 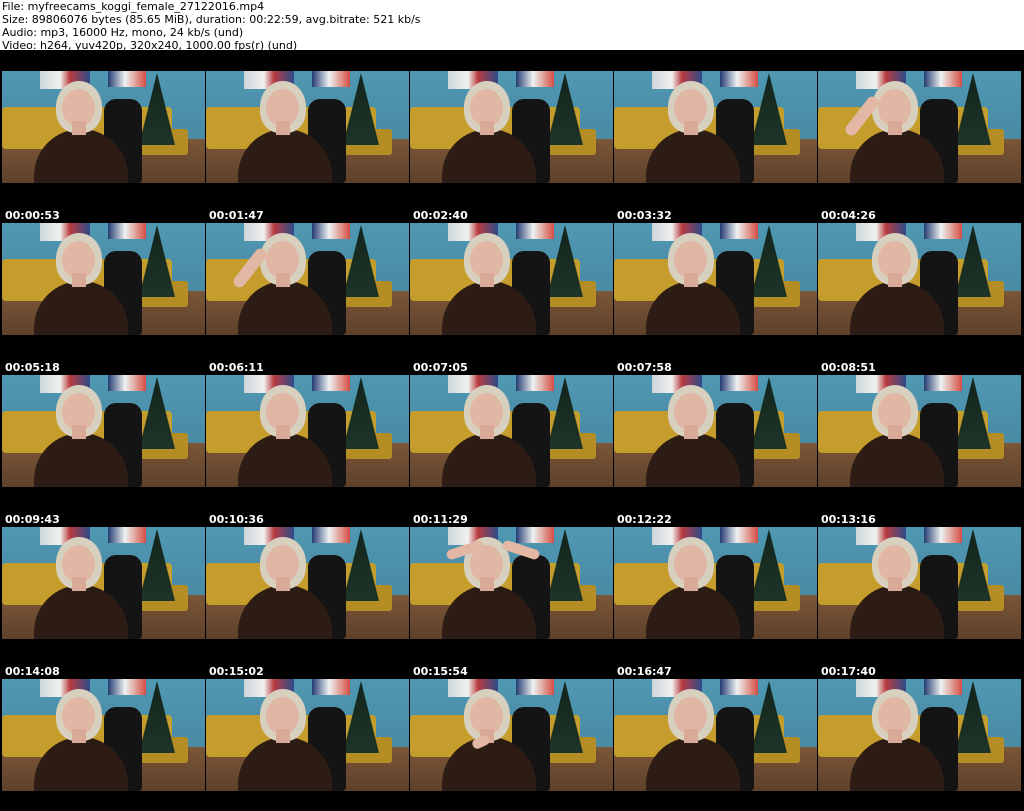 I want to click on thumbnail-tile: 00:15:02, so click(x=307, y=603).